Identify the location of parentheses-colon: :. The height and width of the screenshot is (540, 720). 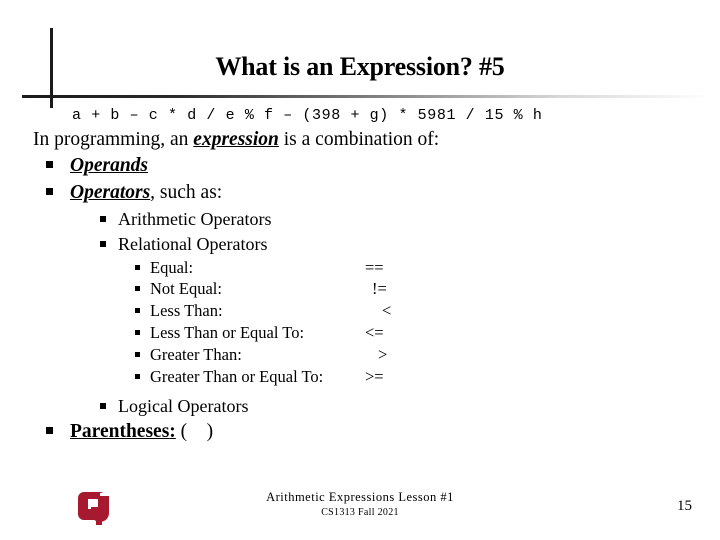
(172, 431).